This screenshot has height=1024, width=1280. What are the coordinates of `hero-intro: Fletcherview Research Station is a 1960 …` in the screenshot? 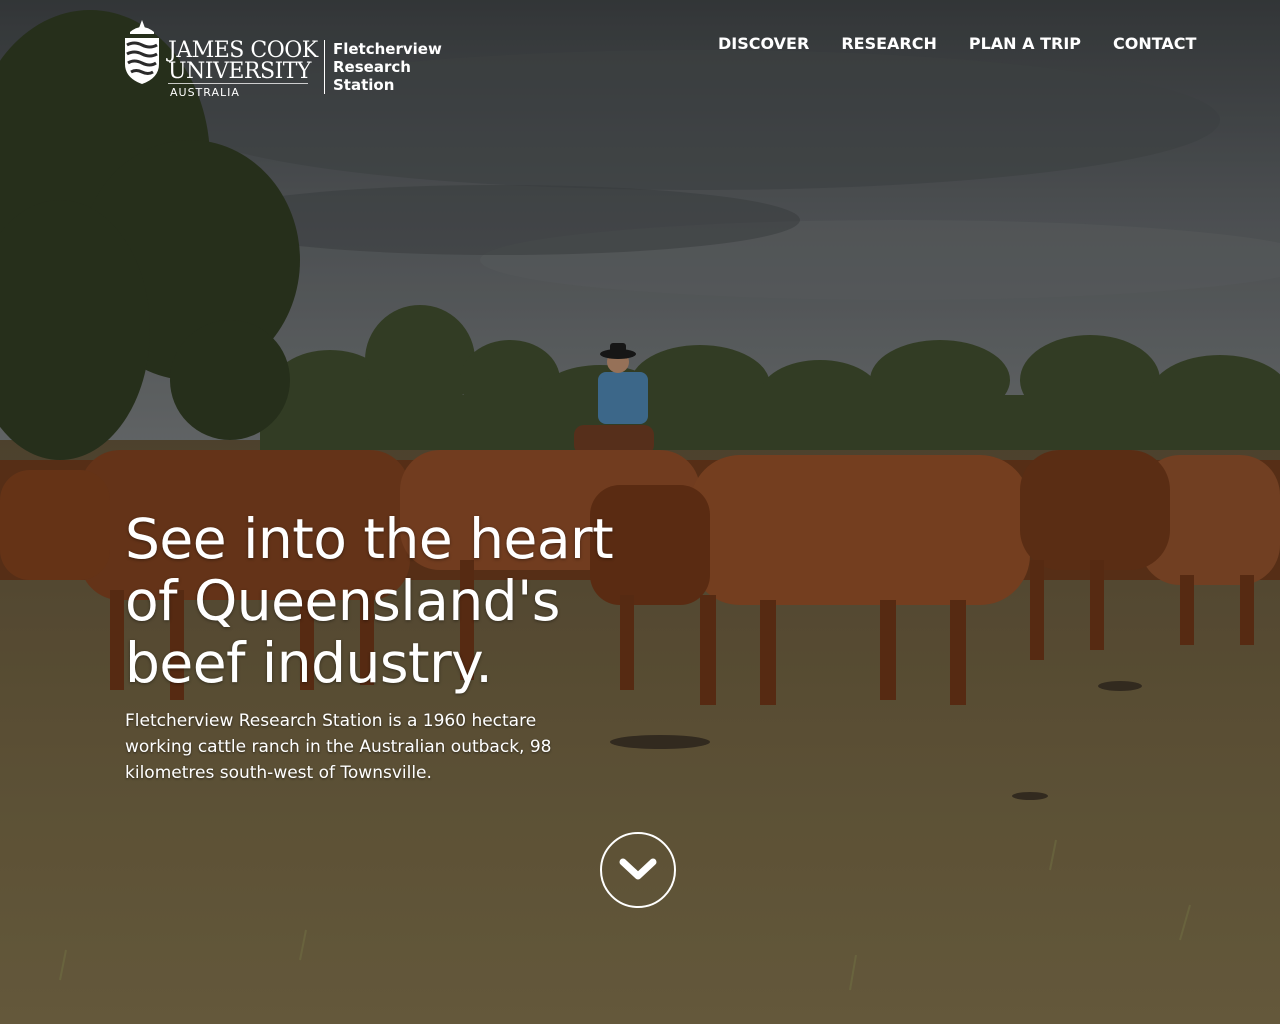 It's located at (360, 747).